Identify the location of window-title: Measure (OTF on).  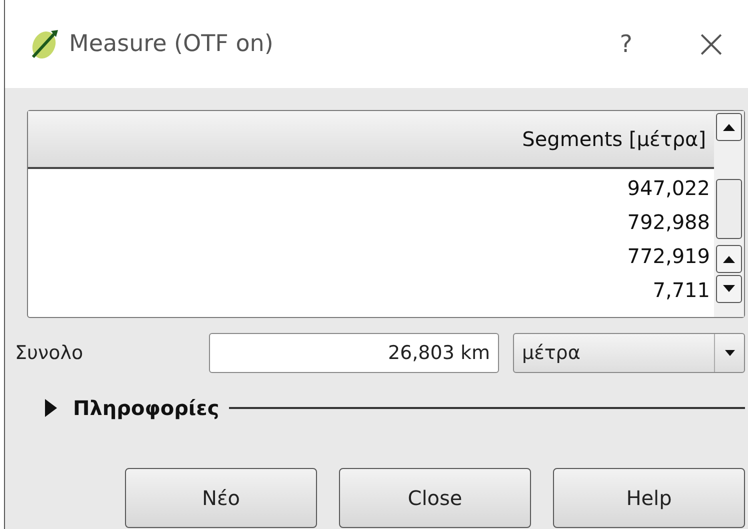
(171, 44).